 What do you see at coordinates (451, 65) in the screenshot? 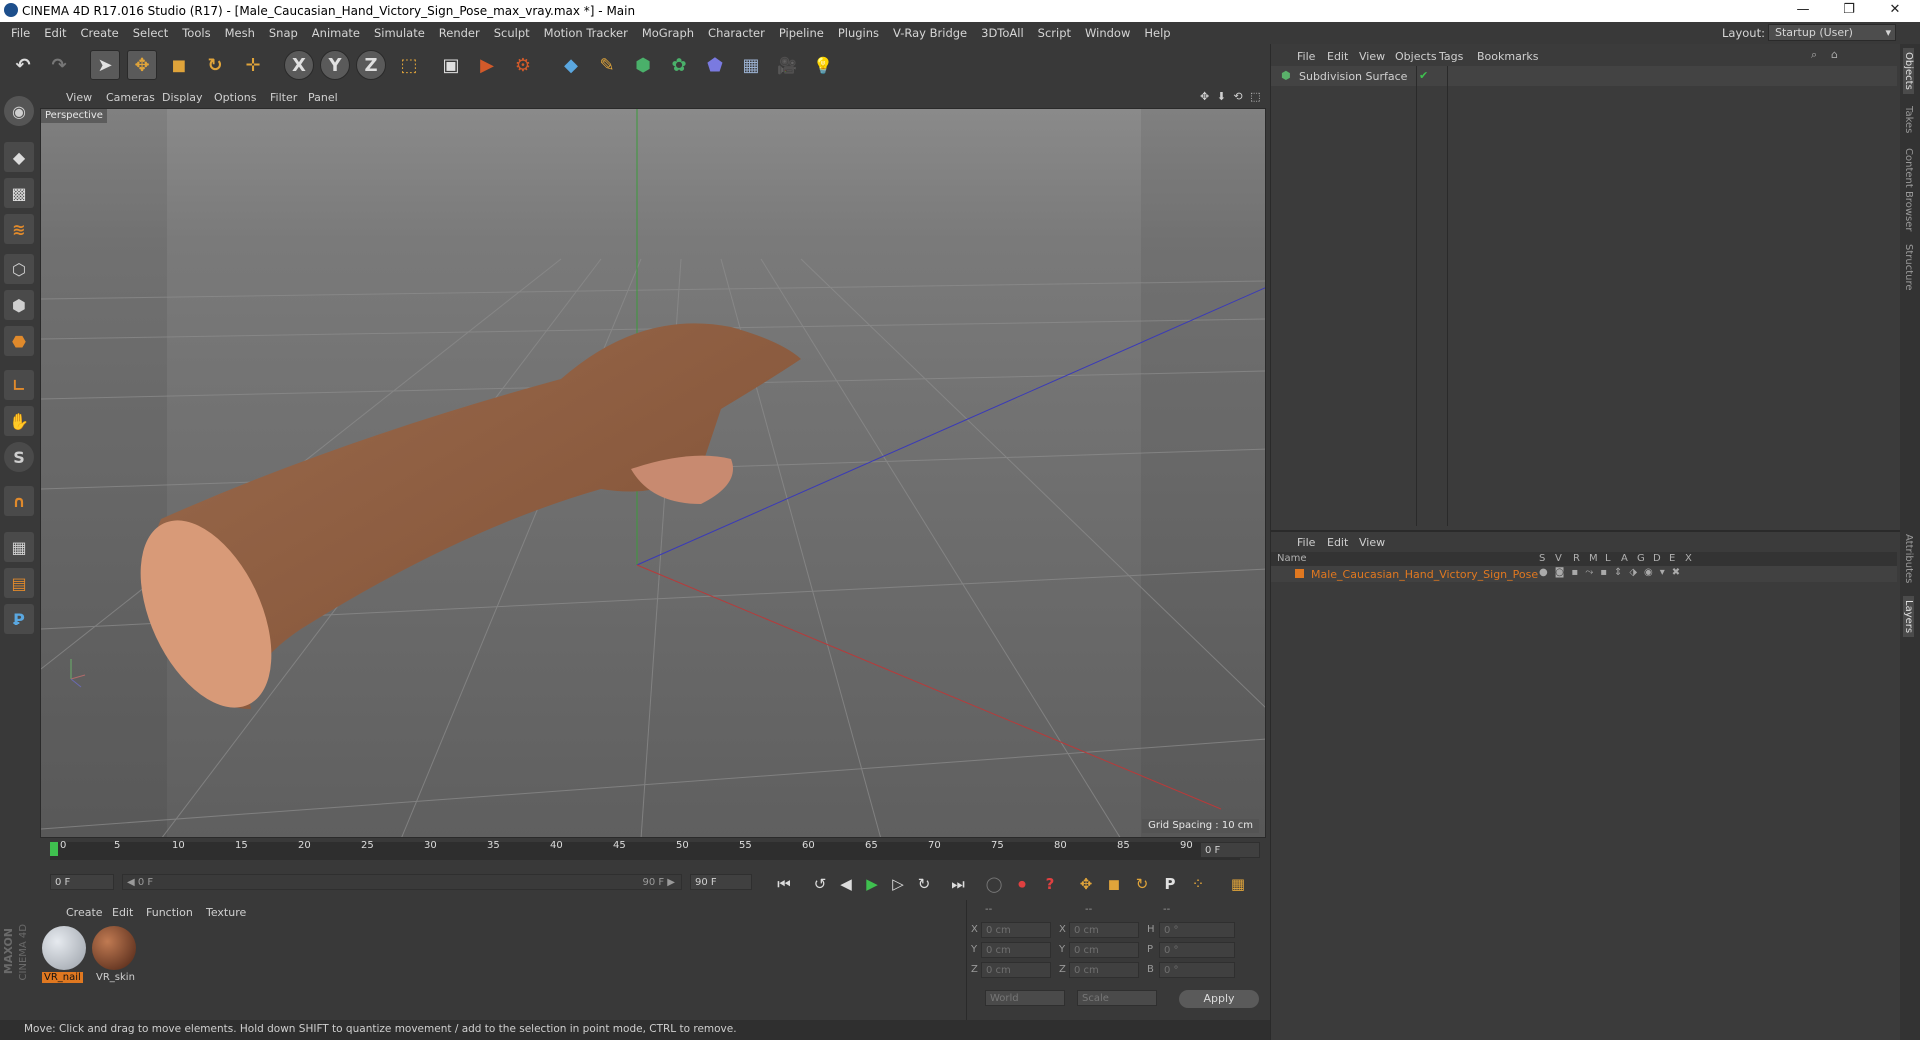
I see `render-view-icon: ▣` at bounding box center [451, 65].